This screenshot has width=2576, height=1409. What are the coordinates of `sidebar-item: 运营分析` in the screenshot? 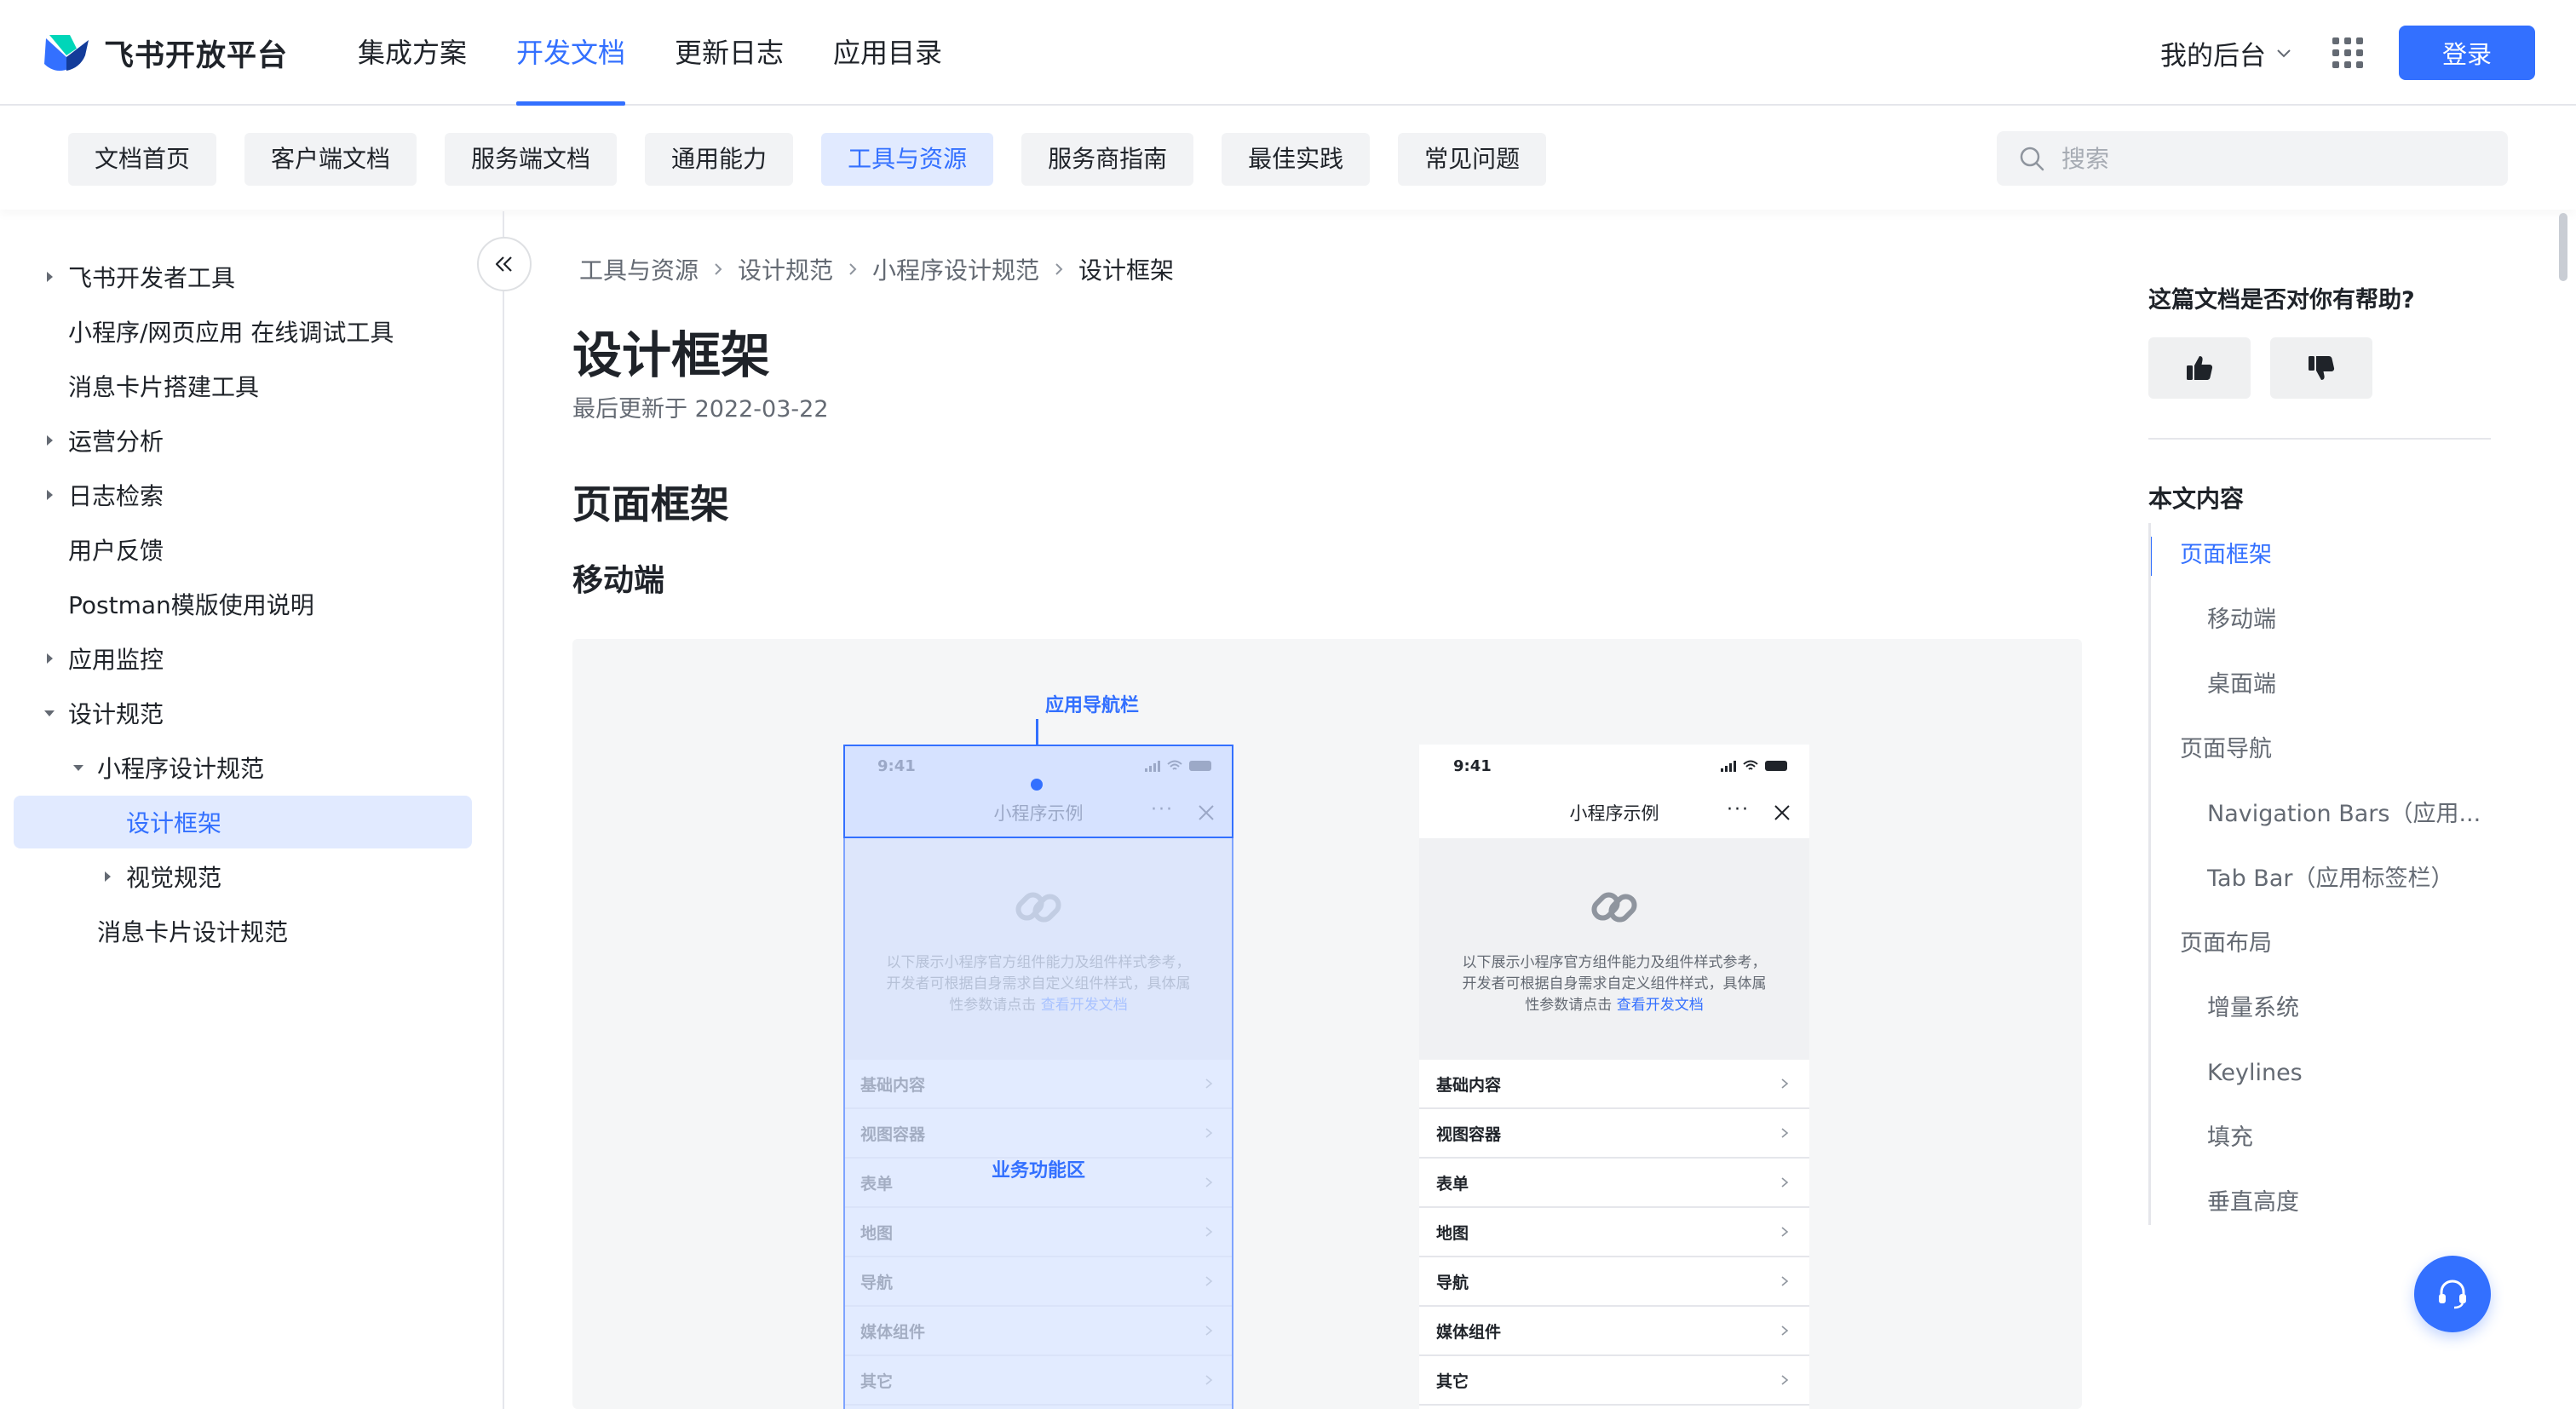 It's located at (243, 440).